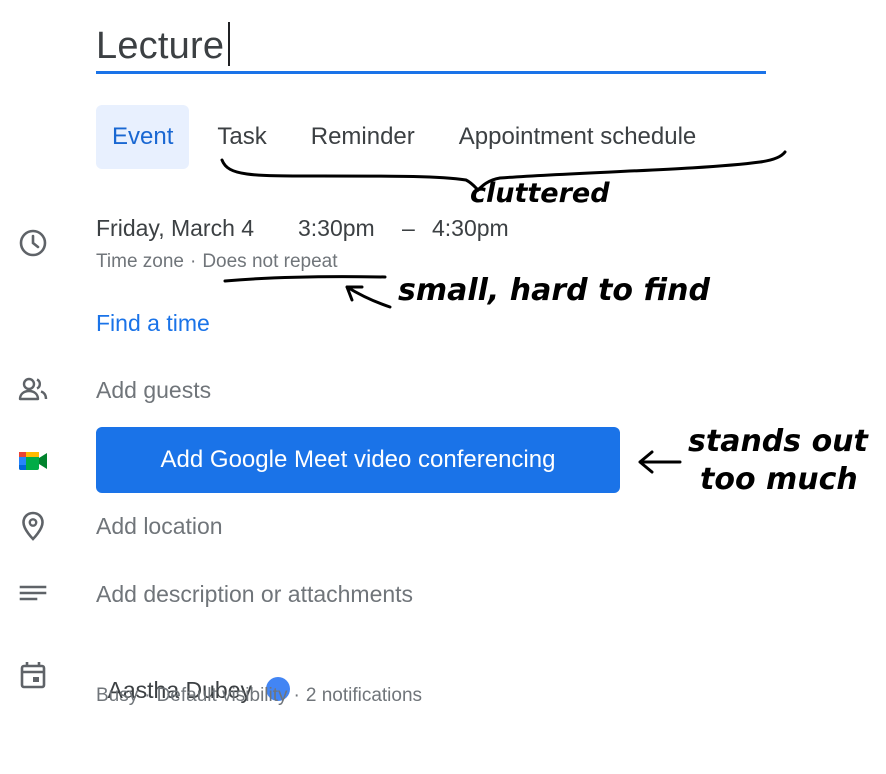 The width and height of the screenshot is (886, 774). Describe the element at coordinates (778, 441) in the screenshot. I see `annotation-stands-out: stands out` at that location.